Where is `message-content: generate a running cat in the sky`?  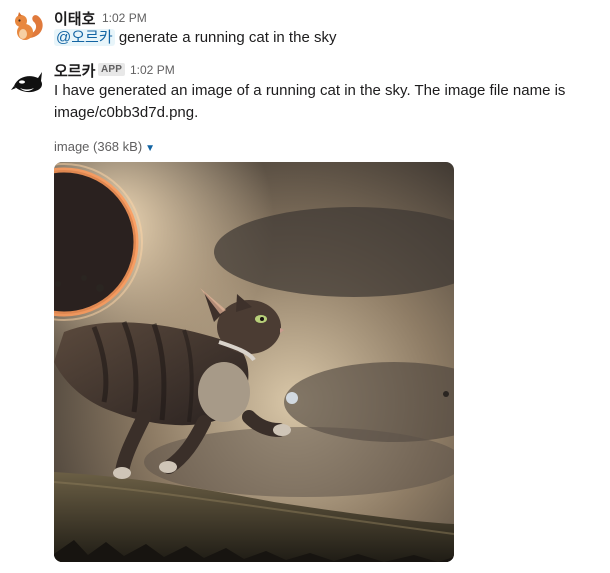
message-content: generate a running cat in the sky is located at coordinates (227, 37).